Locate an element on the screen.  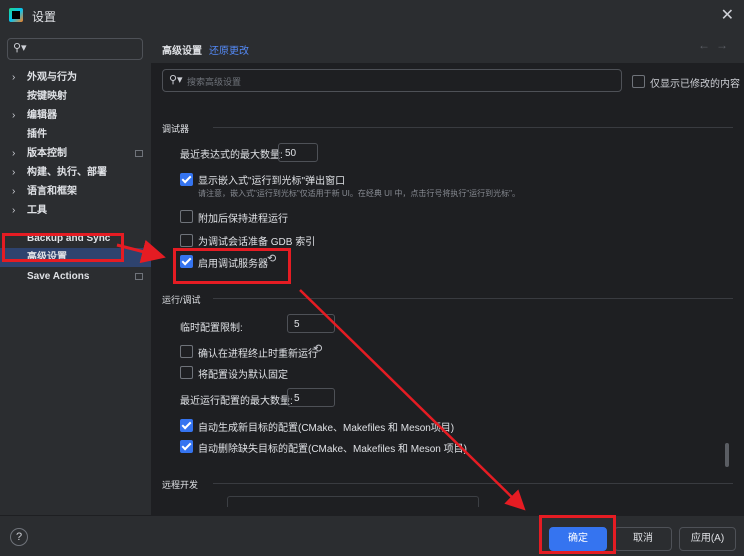
reset-arrow-icon: ⟲ is located at coordinates (317, 348).